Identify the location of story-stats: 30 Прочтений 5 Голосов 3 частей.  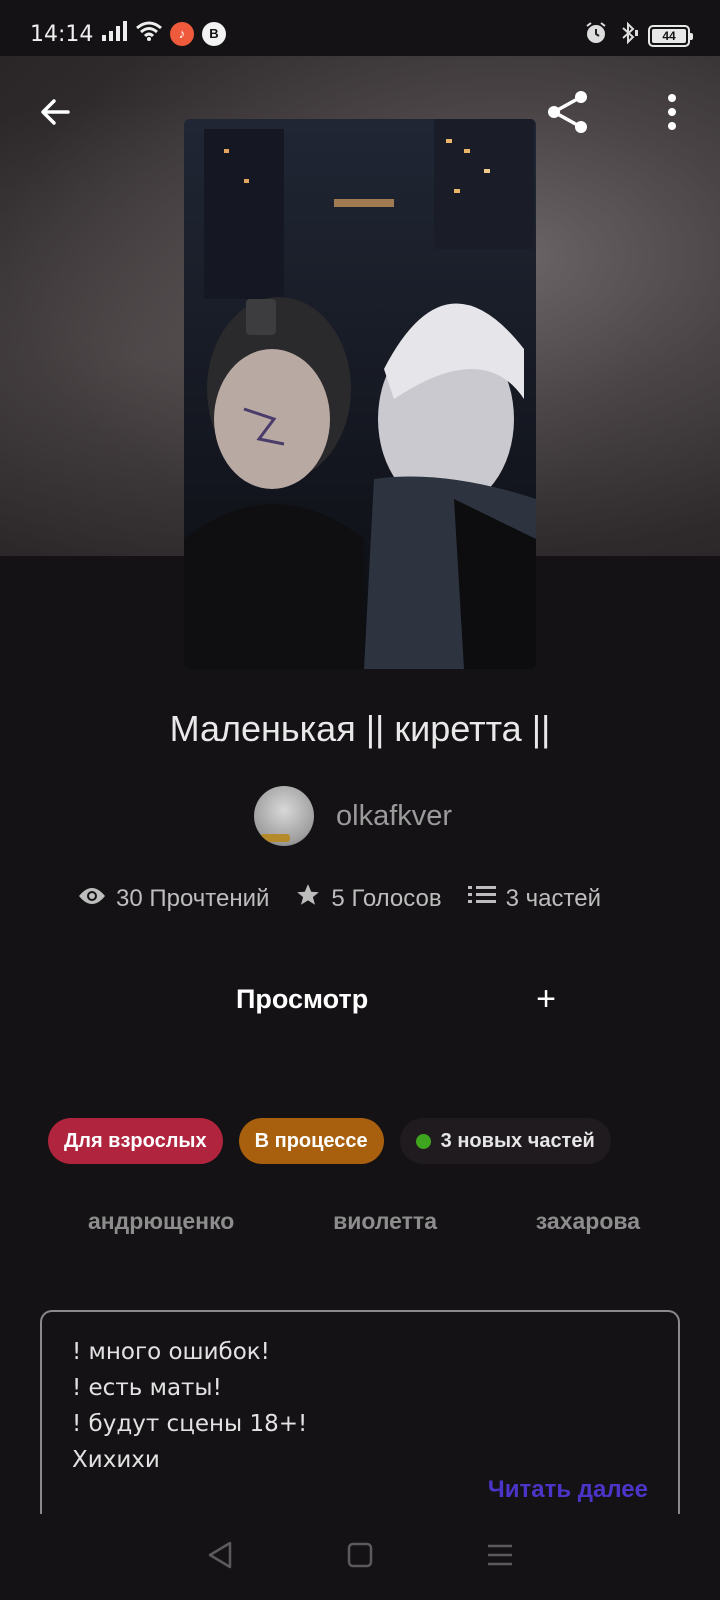
(352, 898).